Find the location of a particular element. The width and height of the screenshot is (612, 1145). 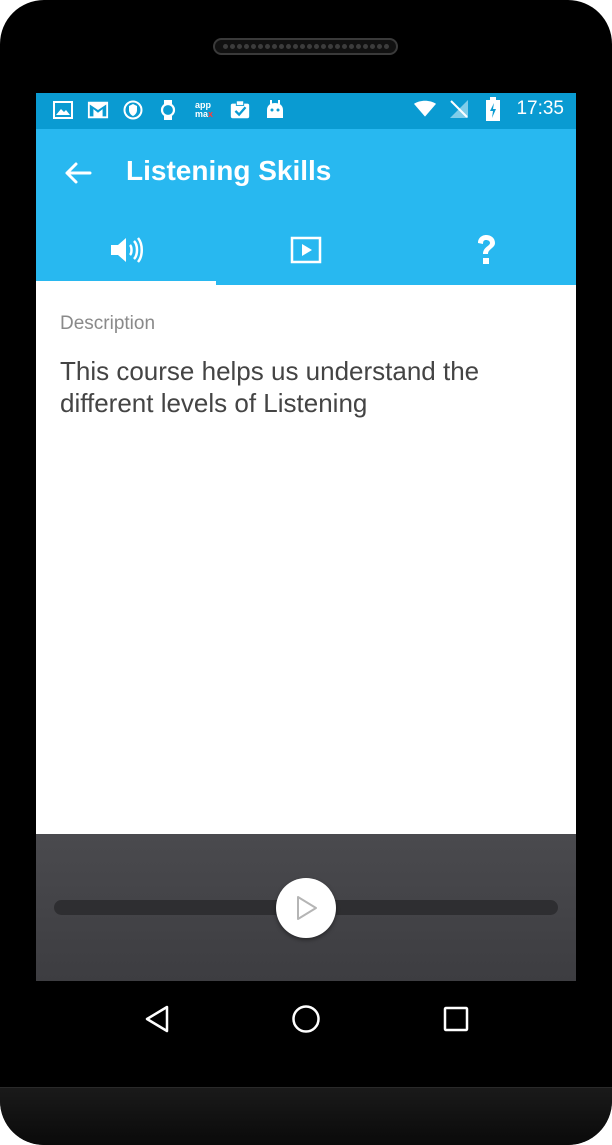

question-icon is located at coordinates (486, 249).